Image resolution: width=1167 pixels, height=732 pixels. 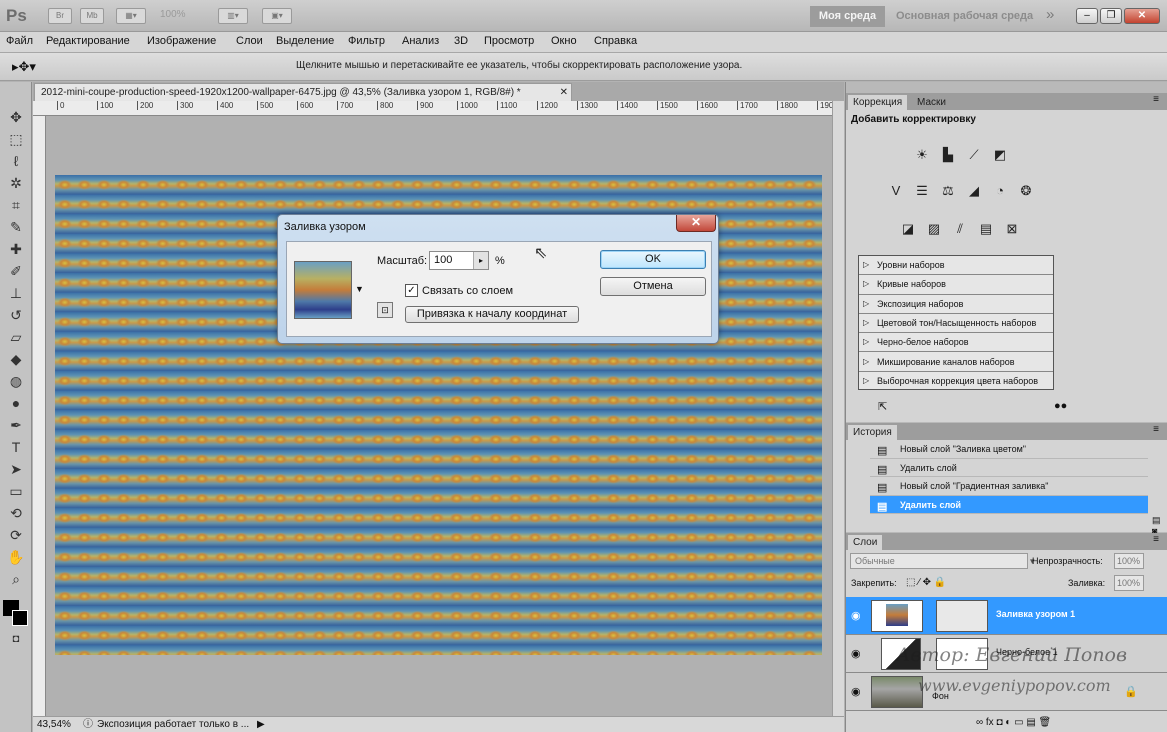 I want to click on workspace-essentials: Основная рабочая среда, so click(x=966, y=16).